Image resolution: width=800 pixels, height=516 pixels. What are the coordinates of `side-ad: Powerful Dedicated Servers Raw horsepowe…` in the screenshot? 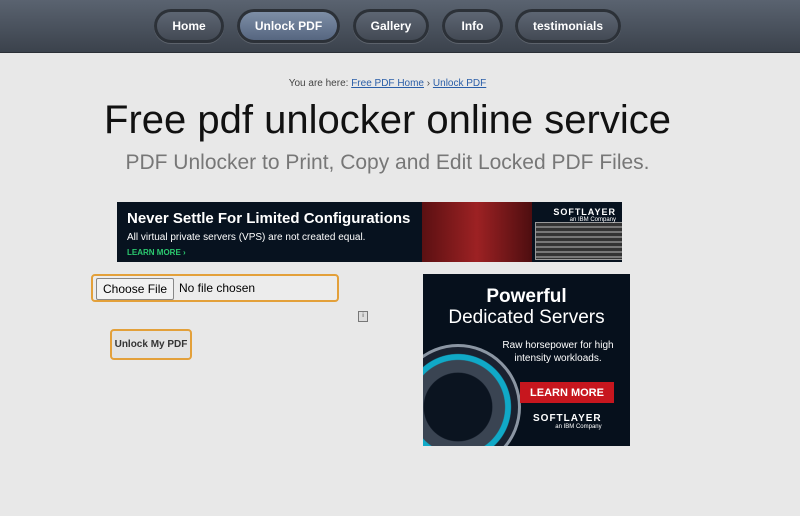 It's located at (526, 360).